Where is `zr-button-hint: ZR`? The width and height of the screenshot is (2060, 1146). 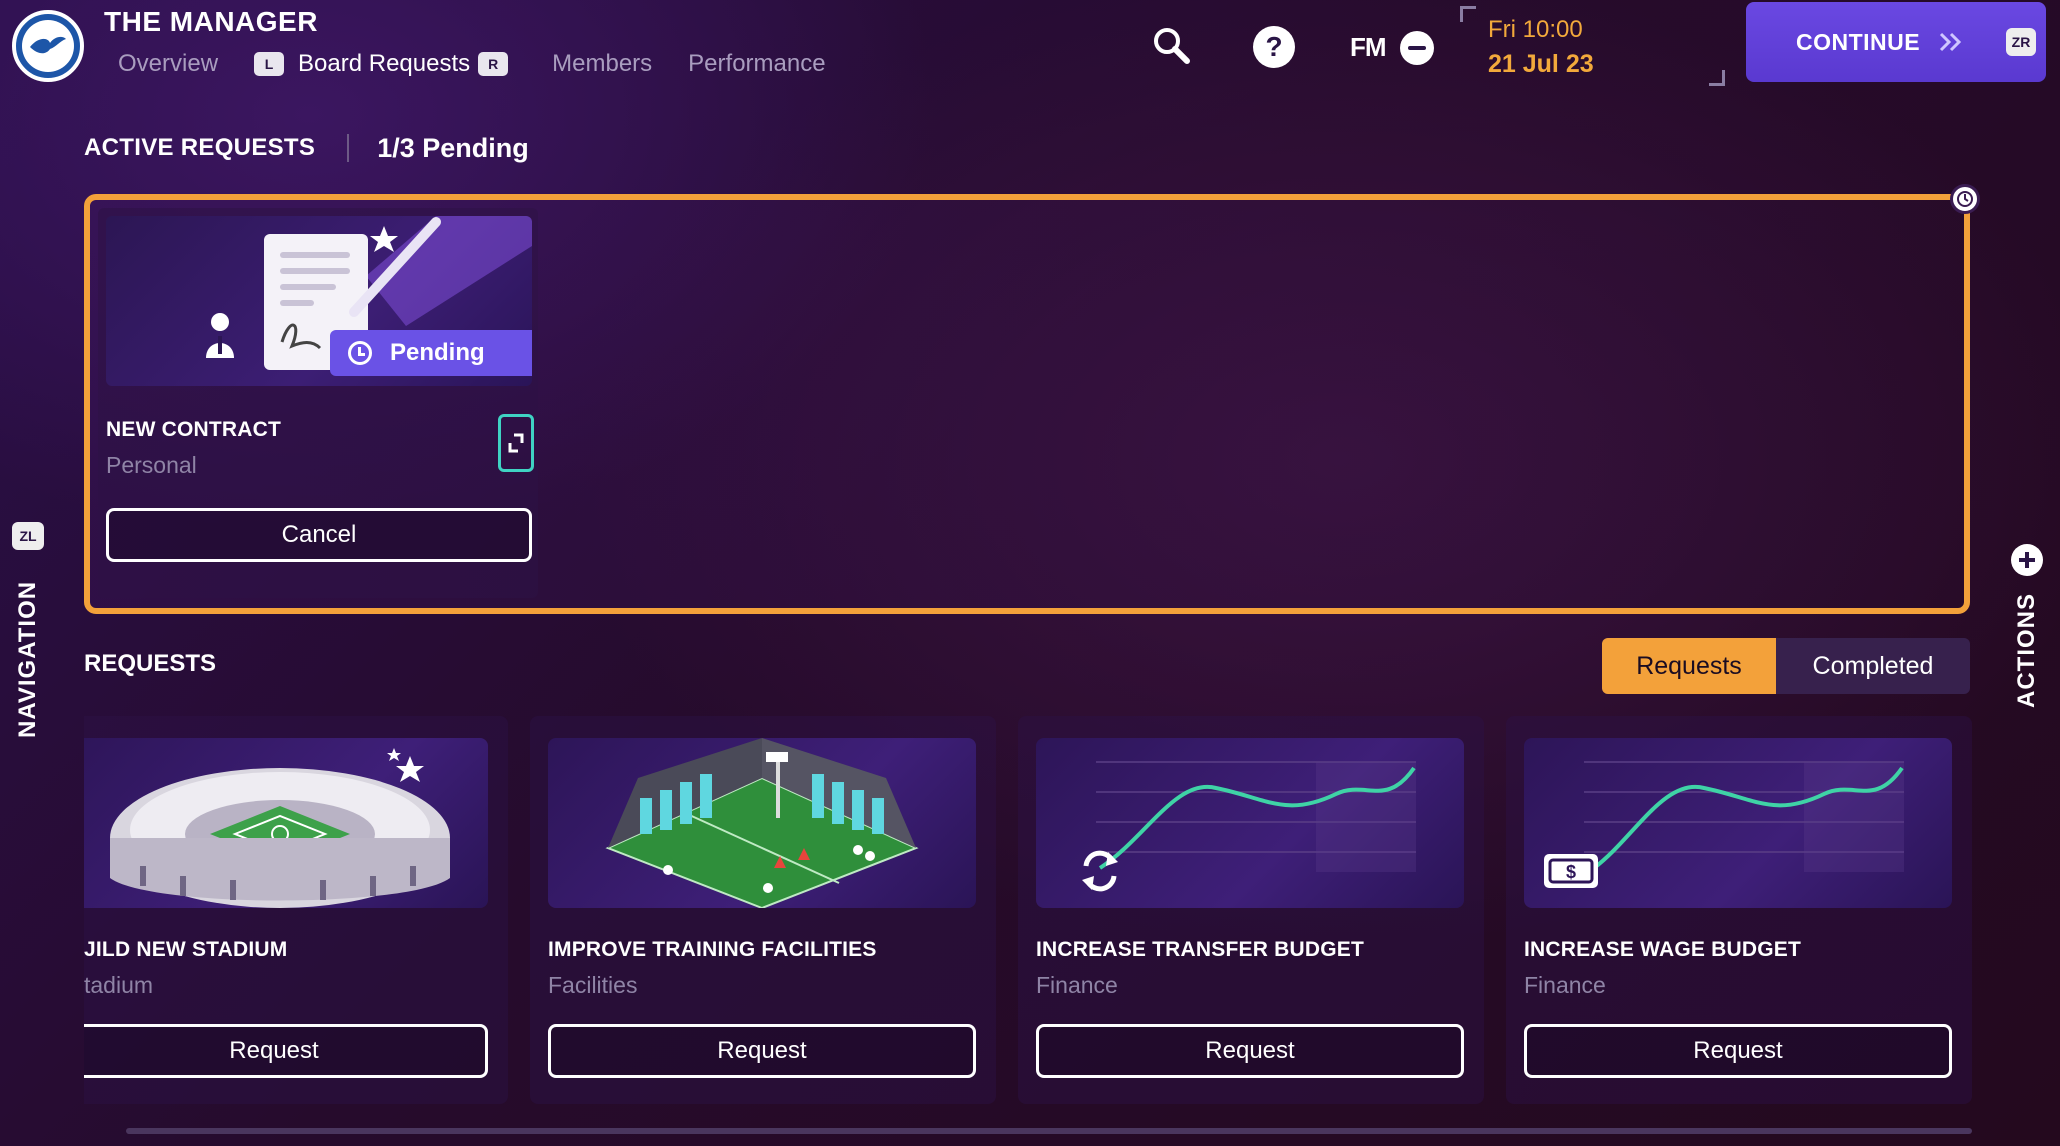 zr-button-hint: ZR is located at coordinates (2021, 42).